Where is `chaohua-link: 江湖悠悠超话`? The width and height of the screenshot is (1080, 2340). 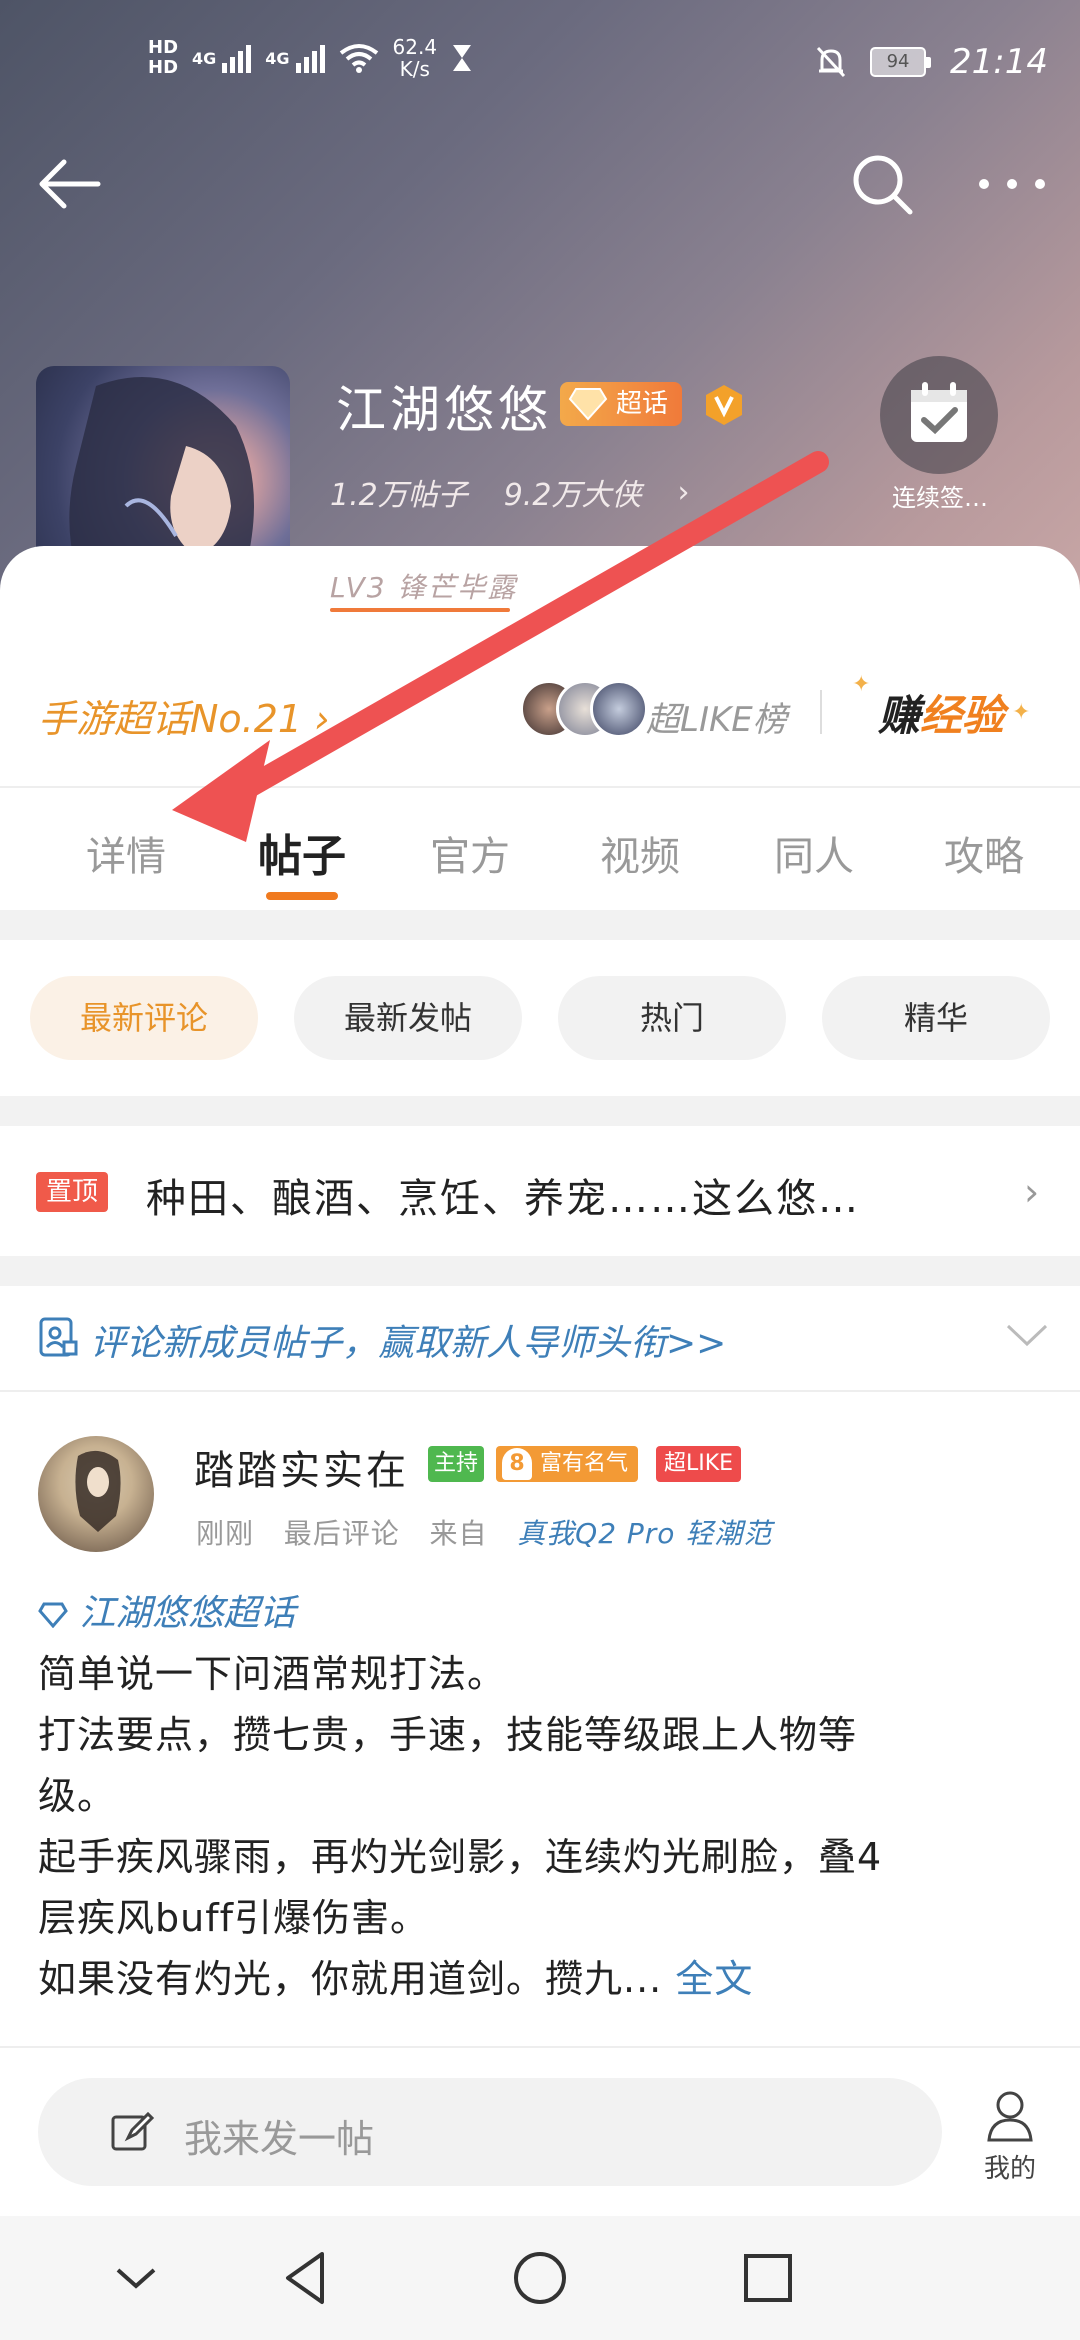
chaohua-link: 江湖悠悠超话 is located at coordinates (166, 1610).